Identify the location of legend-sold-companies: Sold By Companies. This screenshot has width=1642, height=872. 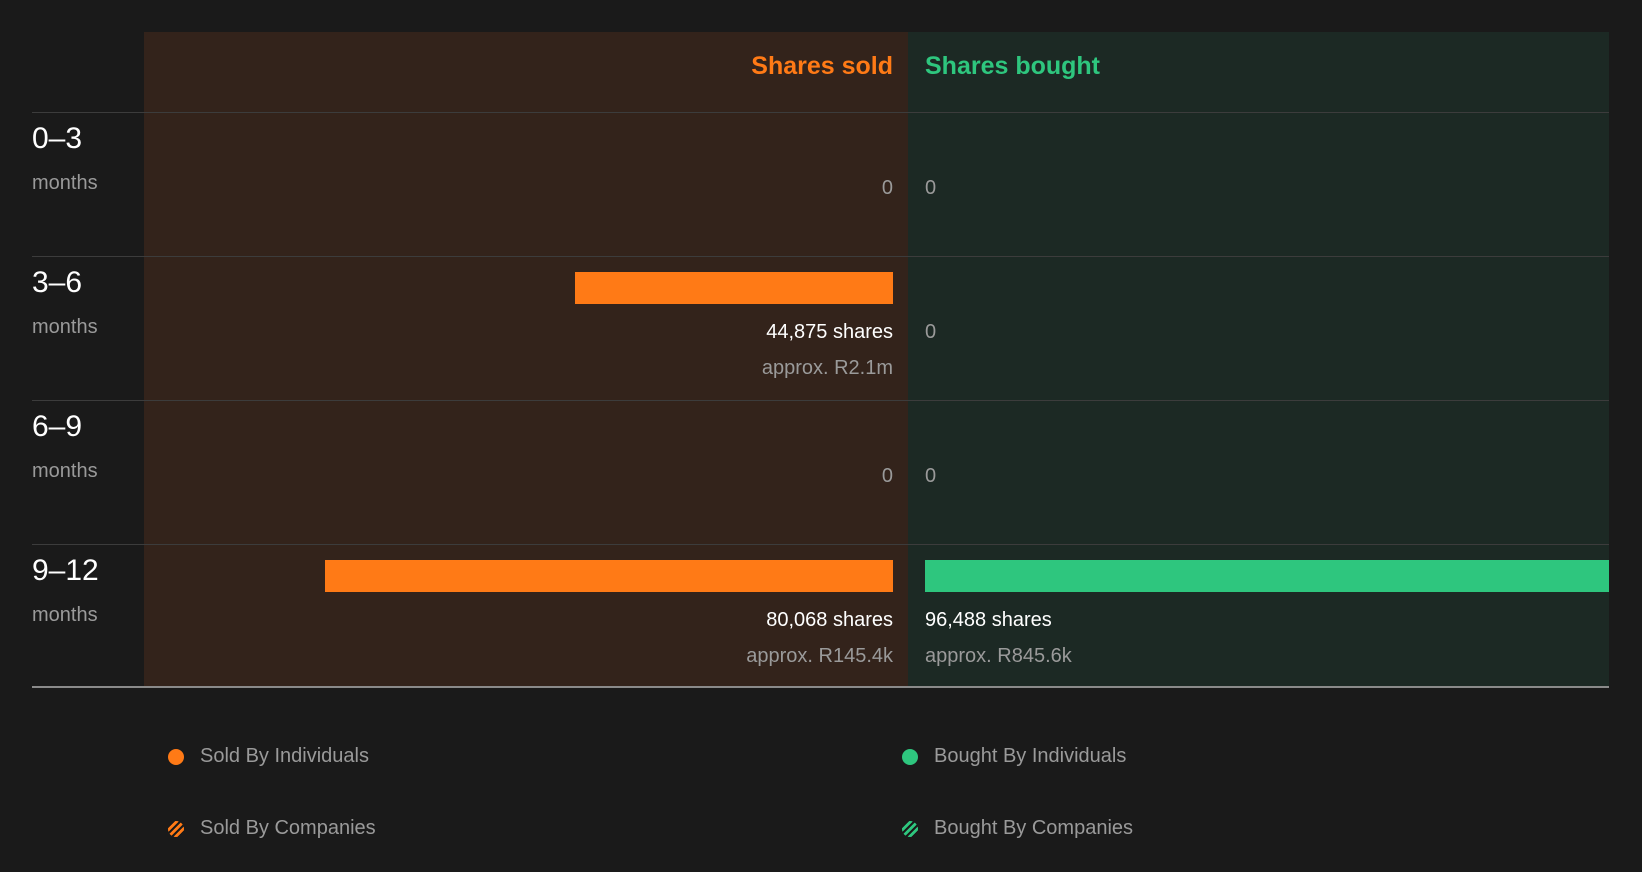
(272, 828).